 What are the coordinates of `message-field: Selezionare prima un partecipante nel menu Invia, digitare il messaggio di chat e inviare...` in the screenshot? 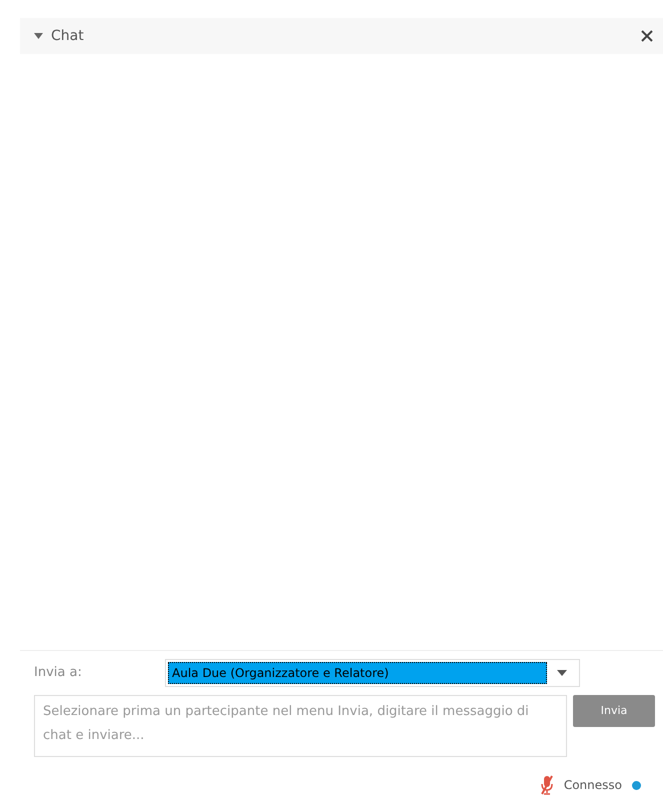 It's located at (300, 726).